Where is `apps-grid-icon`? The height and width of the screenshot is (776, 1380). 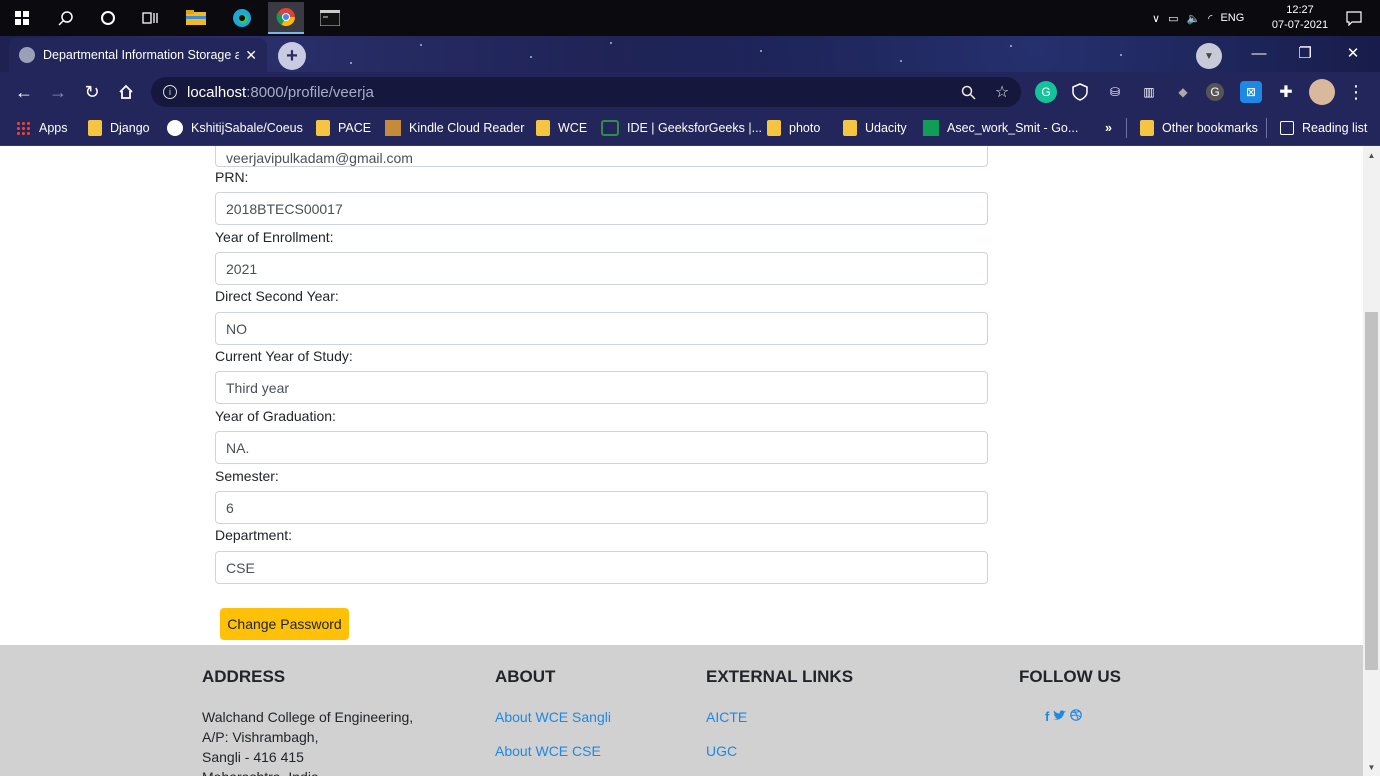
apps-grid-icon is located at coordinates (23, 128).